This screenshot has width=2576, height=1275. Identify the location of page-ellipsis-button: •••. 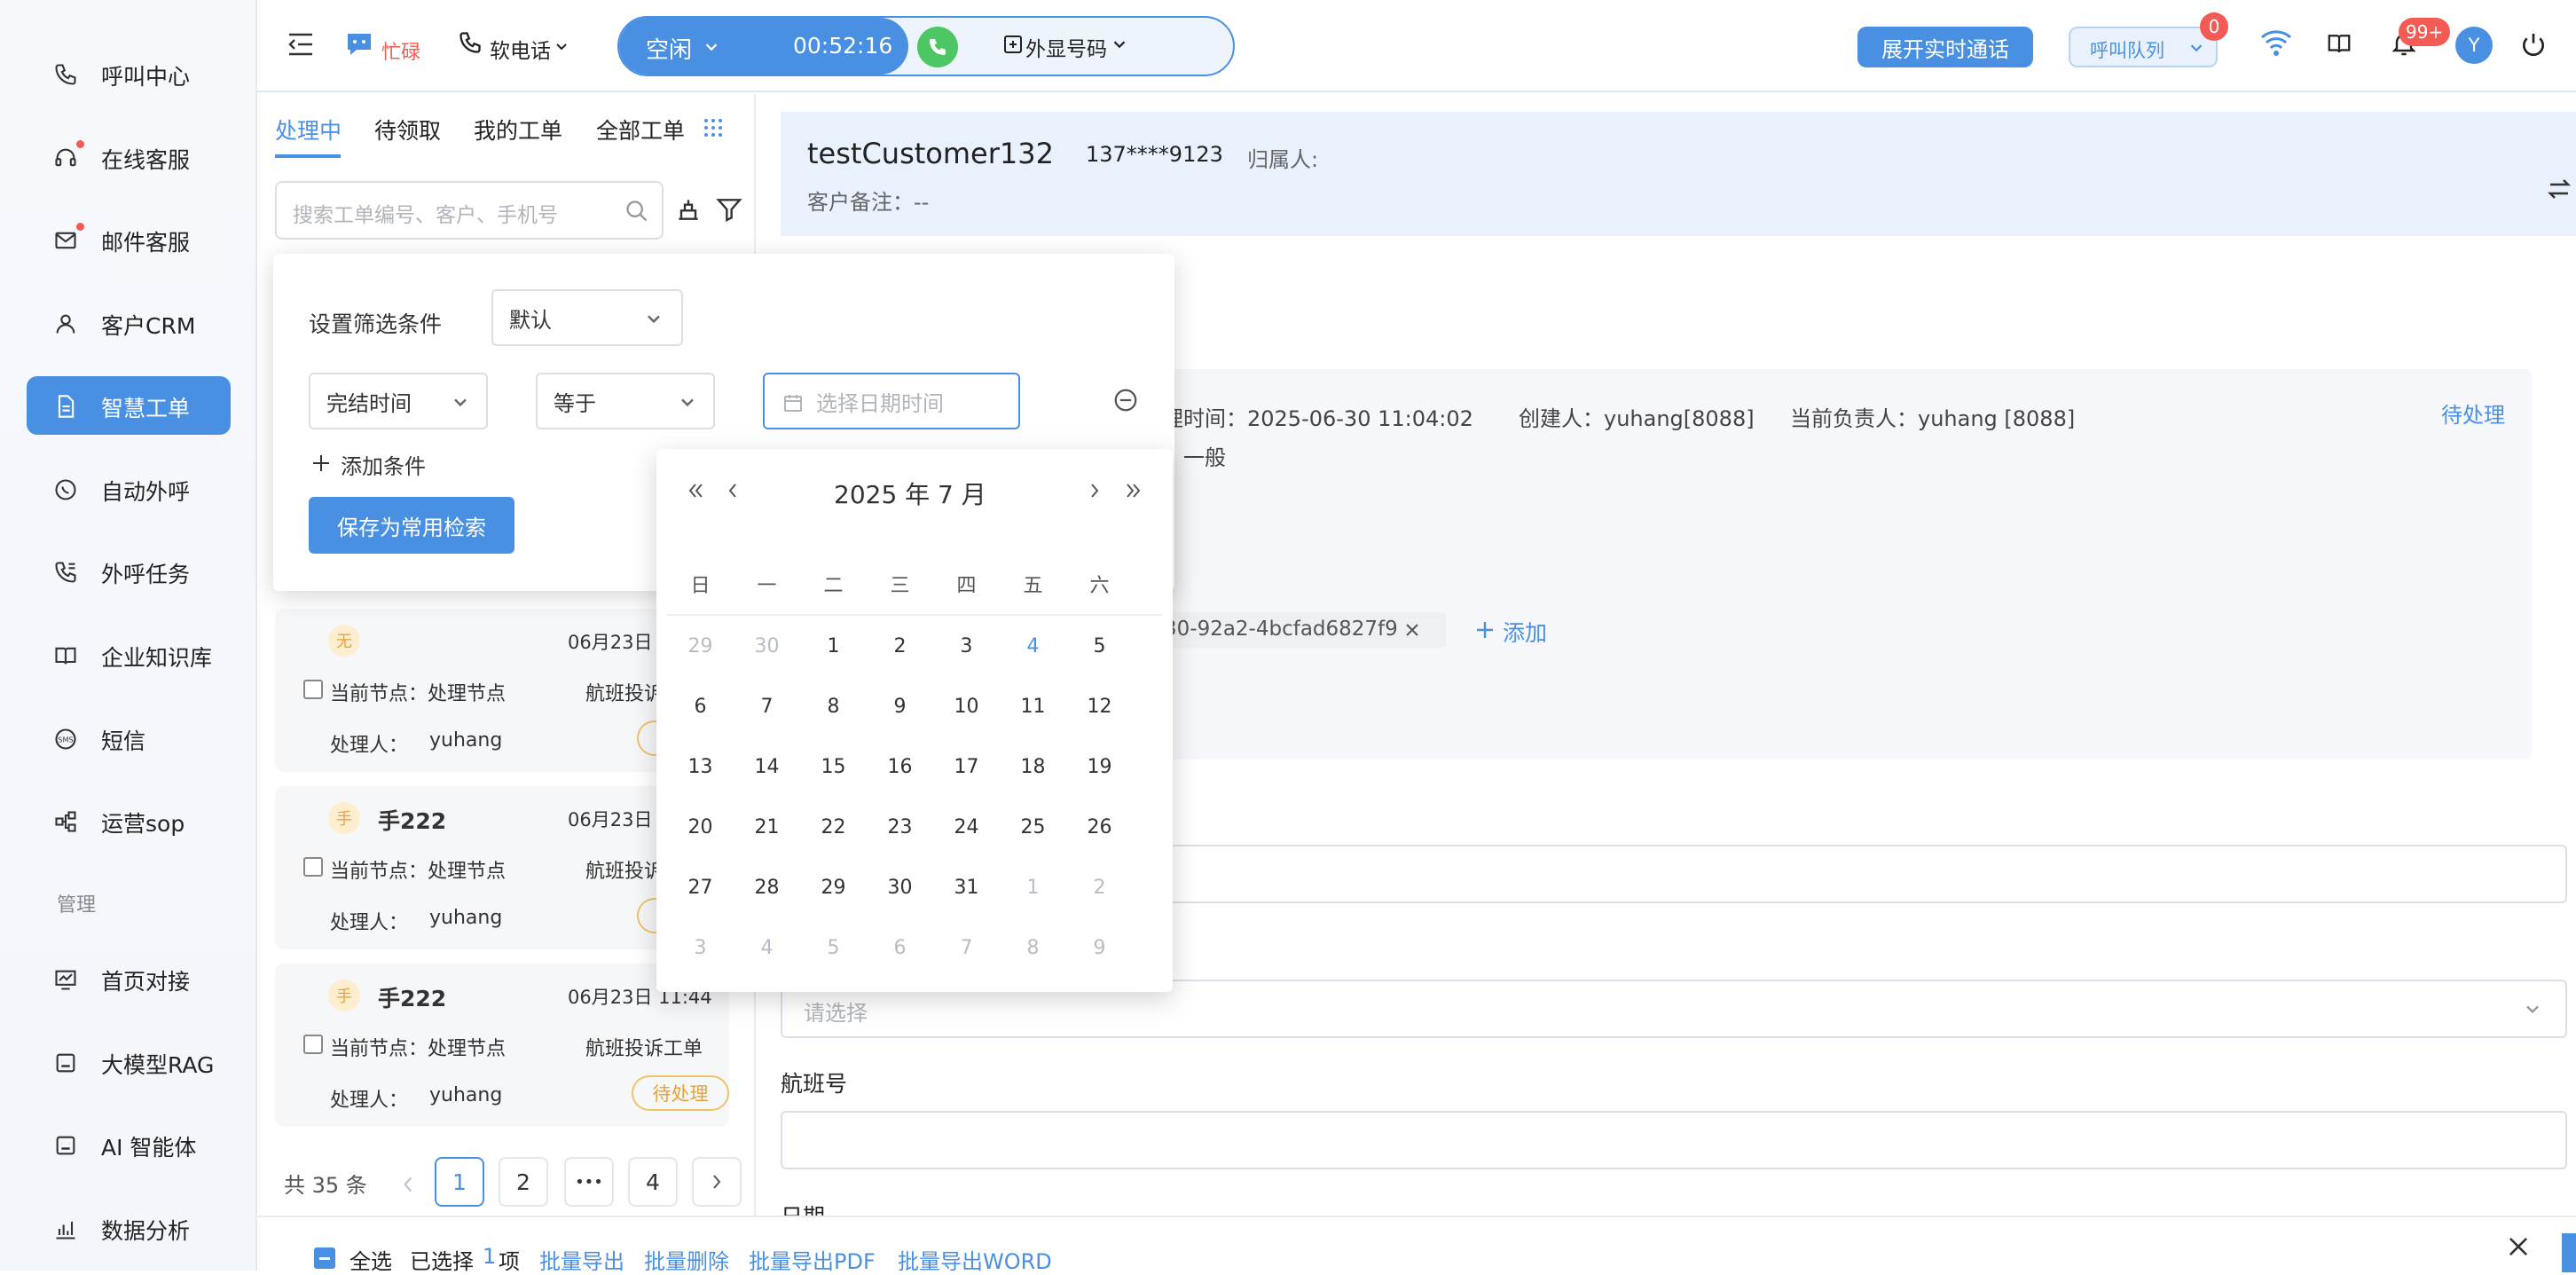
(589, 1182).